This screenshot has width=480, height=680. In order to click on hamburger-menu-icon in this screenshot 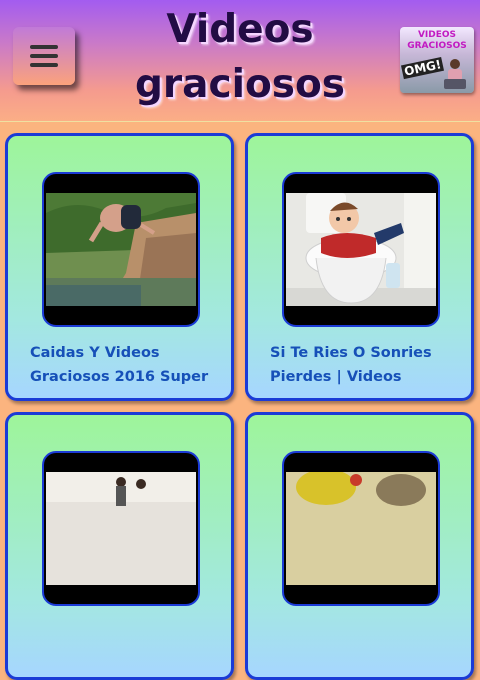, I will do `click(44, 56)`.